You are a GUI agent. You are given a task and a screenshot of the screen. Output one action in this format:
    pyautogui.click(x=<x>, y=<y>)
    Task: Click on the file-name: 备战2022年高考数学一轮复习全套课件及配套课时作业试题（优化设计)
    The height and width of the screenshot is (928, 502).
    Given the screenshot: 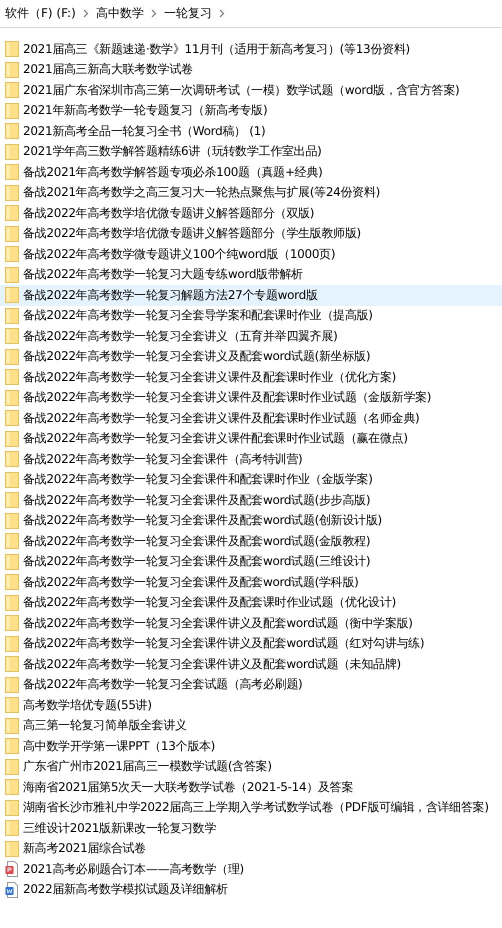 What is the action you would take?
    pyautogui.click(x=209, y=603)
    